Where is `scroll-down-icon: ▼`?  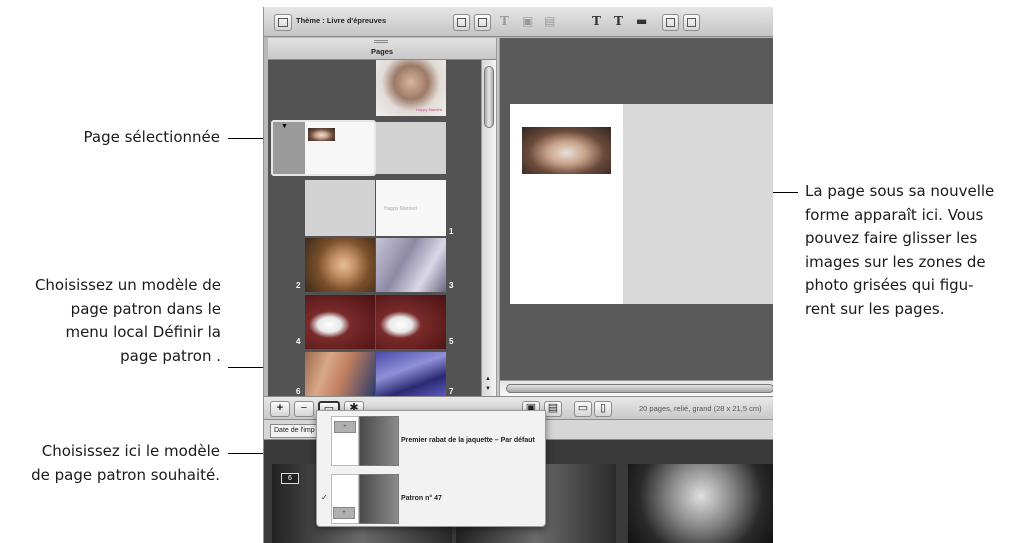
scroll-down-icon: ▼ is located at coordinates (488, 389).